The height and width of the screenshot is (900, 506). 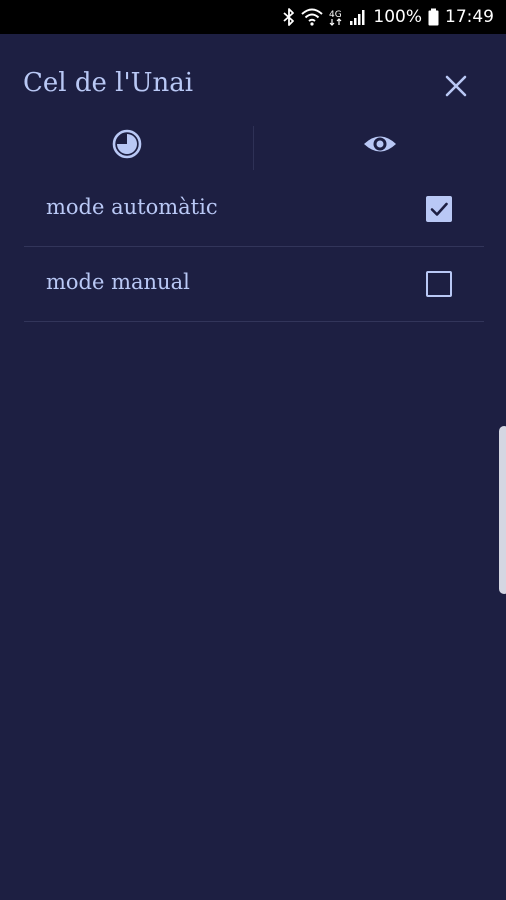 I want to click on clock-icon, so click(x=127, y=144).